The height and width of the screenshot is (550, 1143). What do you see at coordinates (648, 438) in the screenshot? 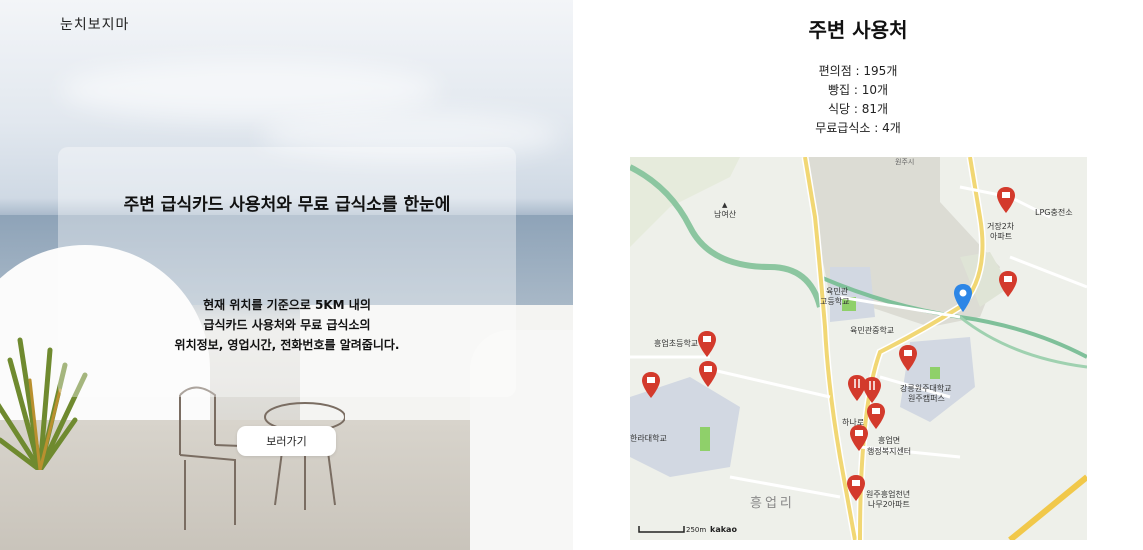
I see `map-label-university: 한라대학교` at bounding box center [648, 438].